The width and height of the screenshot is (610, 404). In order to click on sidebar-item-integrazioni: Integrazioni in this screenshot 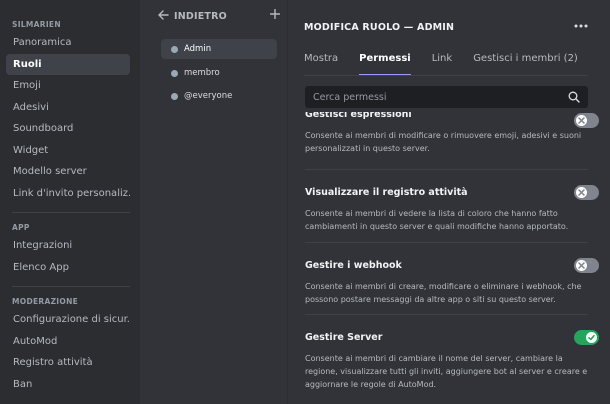, I will do `click(65, 246)`.